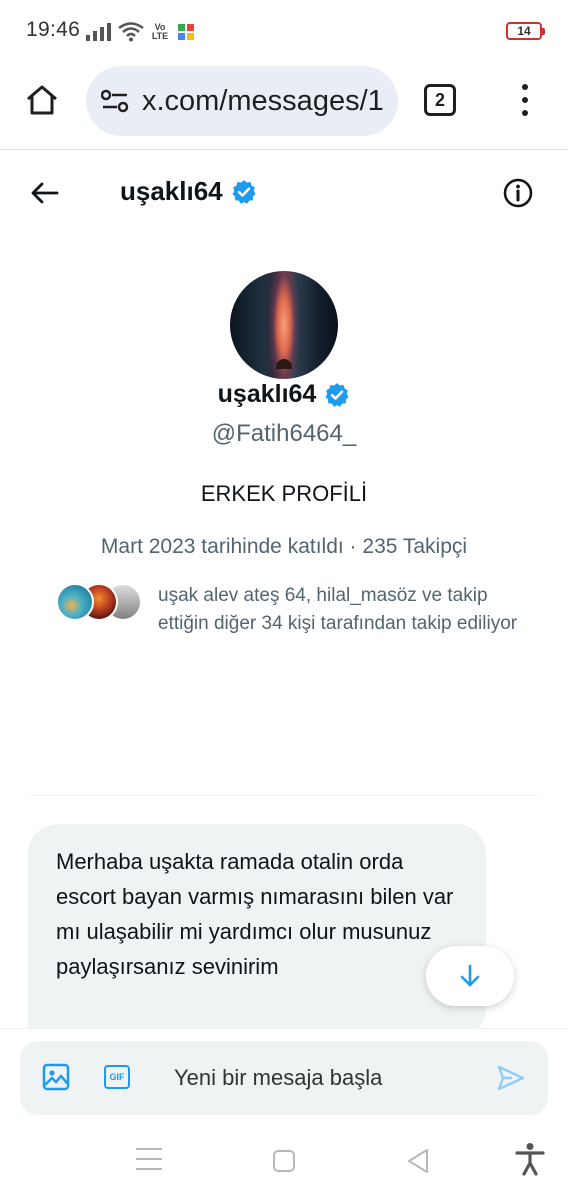 This screenshot has width=568, height=1200. I want to click on gif-button: GIF, so click(117, 1077).